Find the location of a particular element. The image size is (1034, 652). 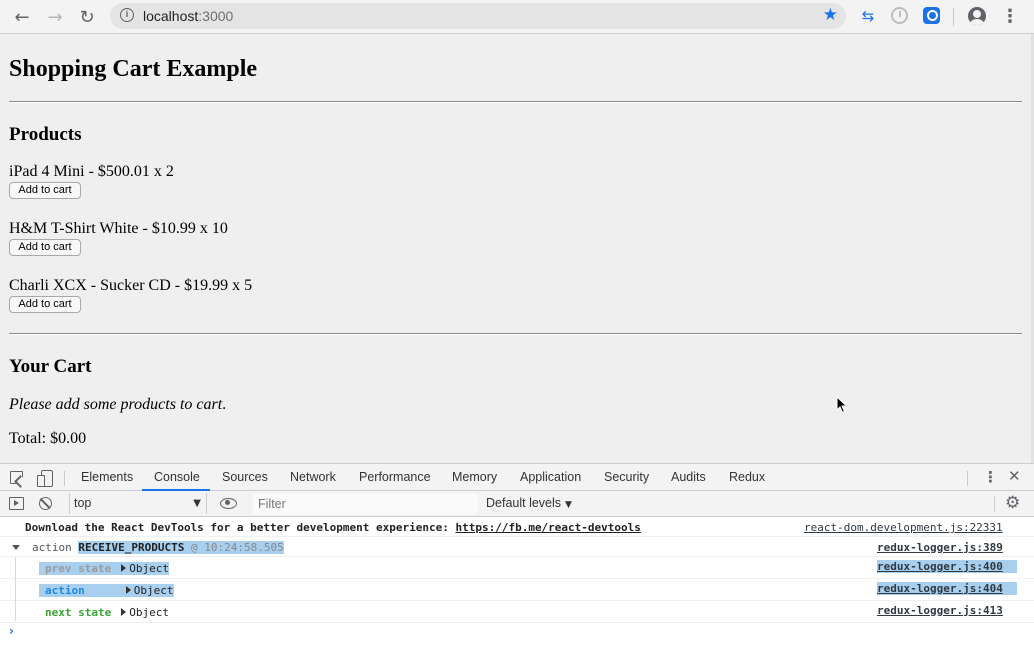

group-word: action is located at coordinates (52, 547).